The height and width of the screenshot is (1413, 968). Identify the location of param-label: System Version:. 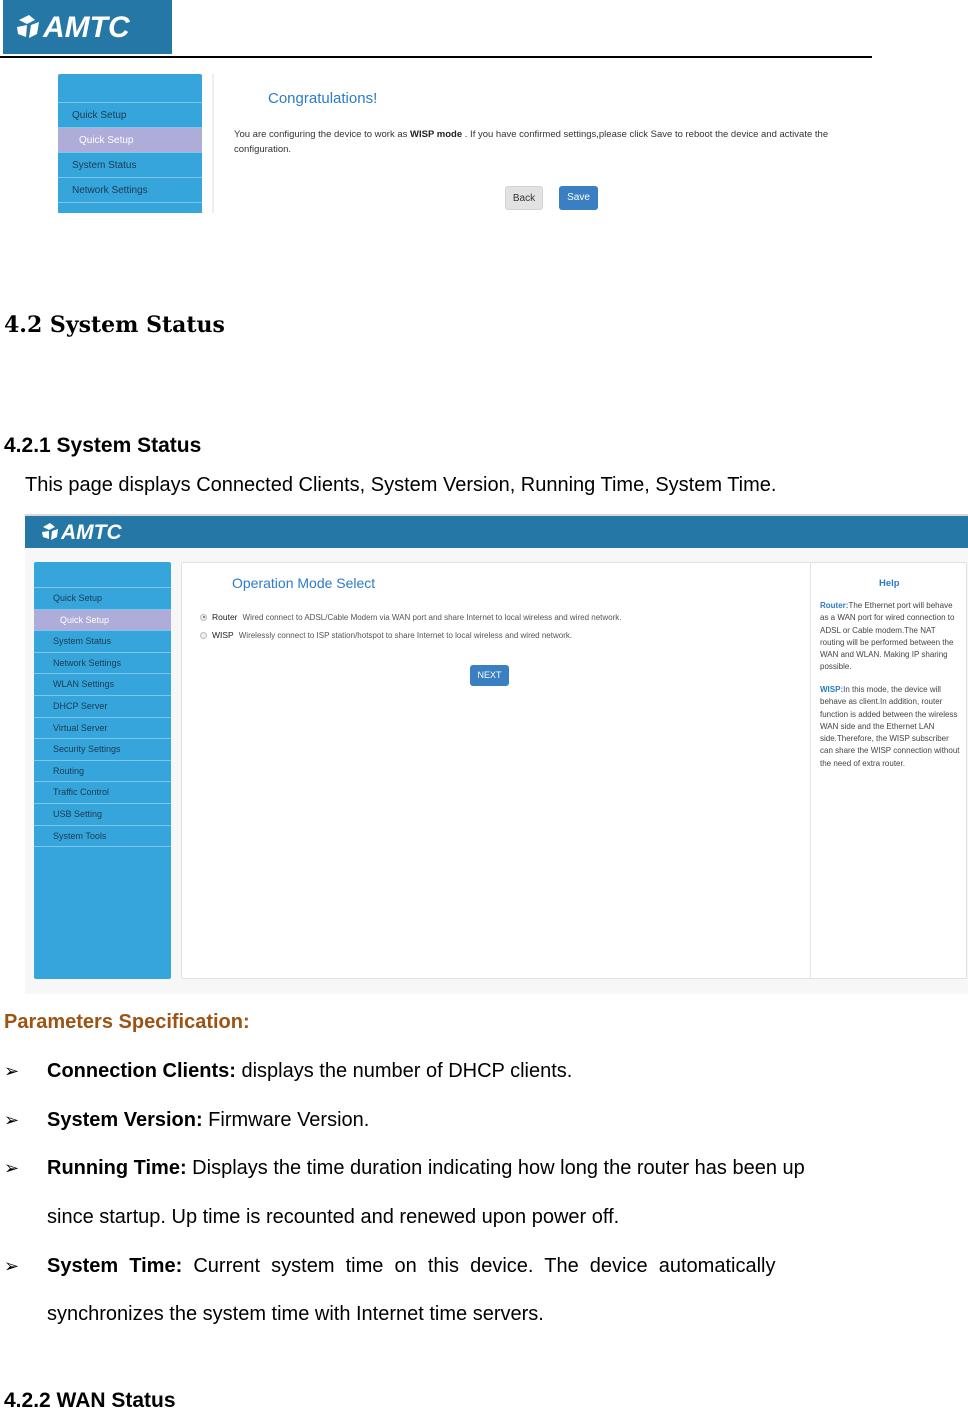
(125, 1120).